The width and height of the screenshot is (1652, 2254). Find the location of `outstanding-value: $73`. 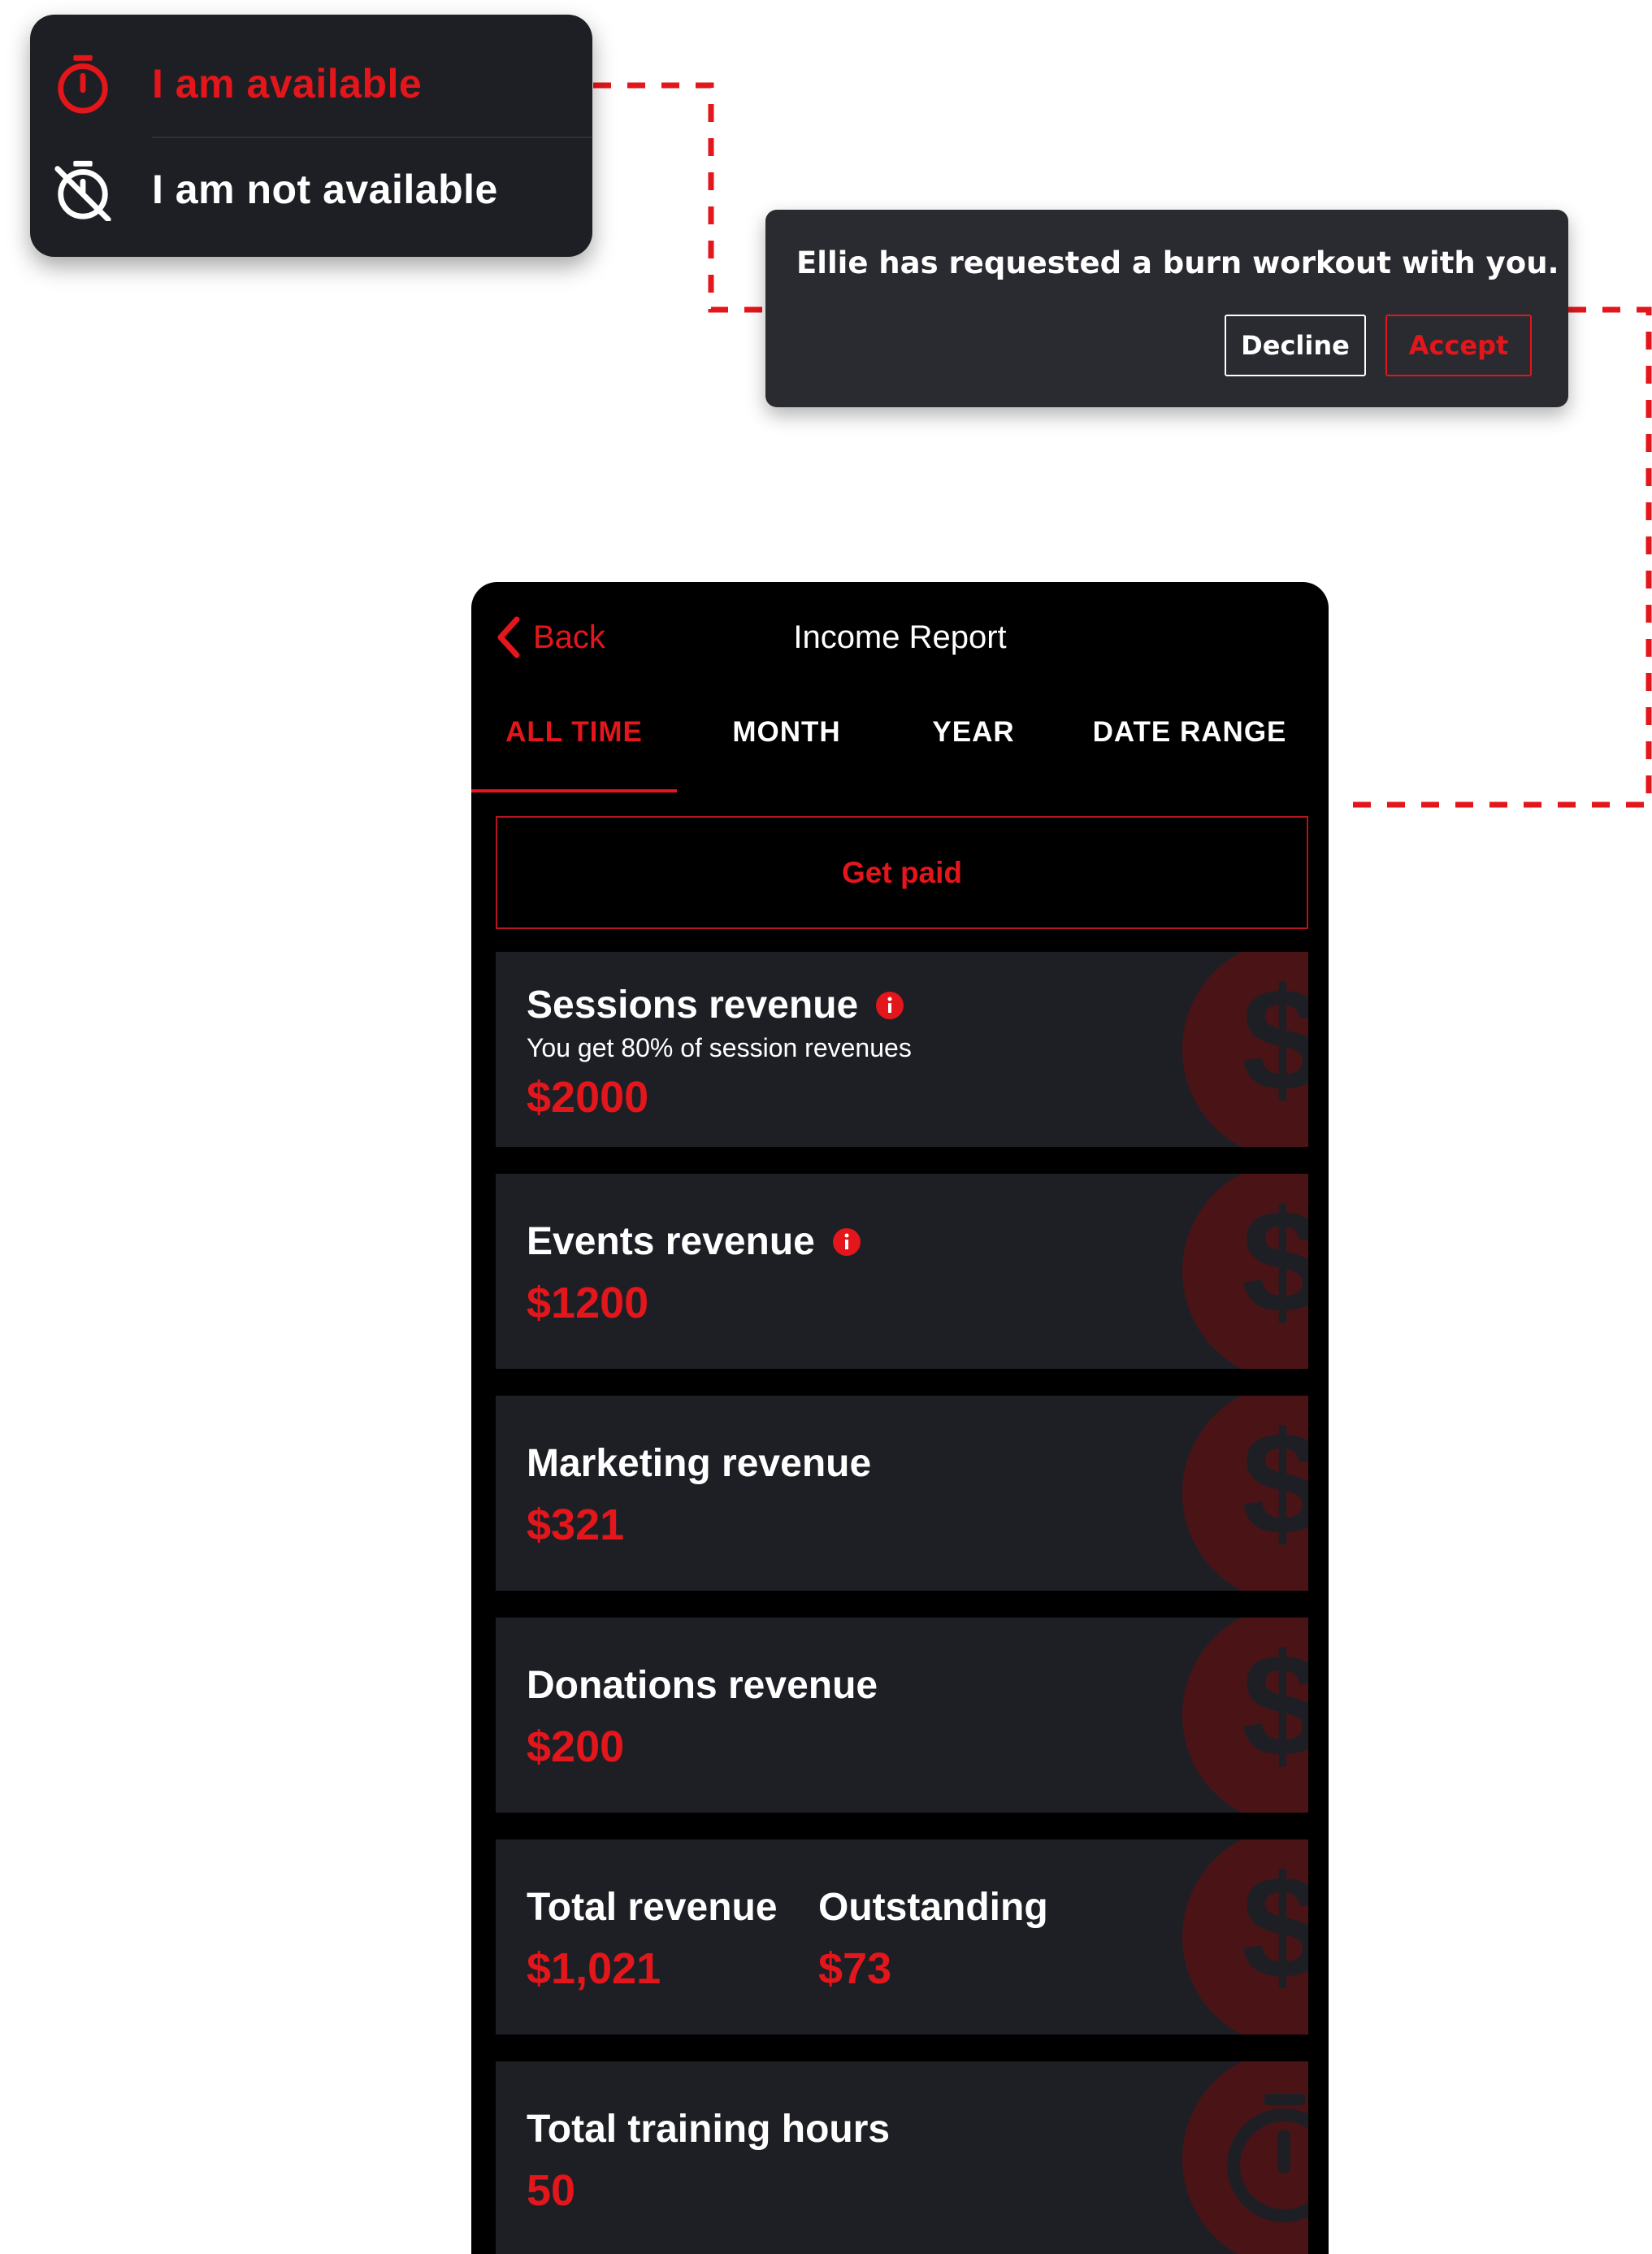

outstanding-value: $73 is located at coordinates (855, 1968).